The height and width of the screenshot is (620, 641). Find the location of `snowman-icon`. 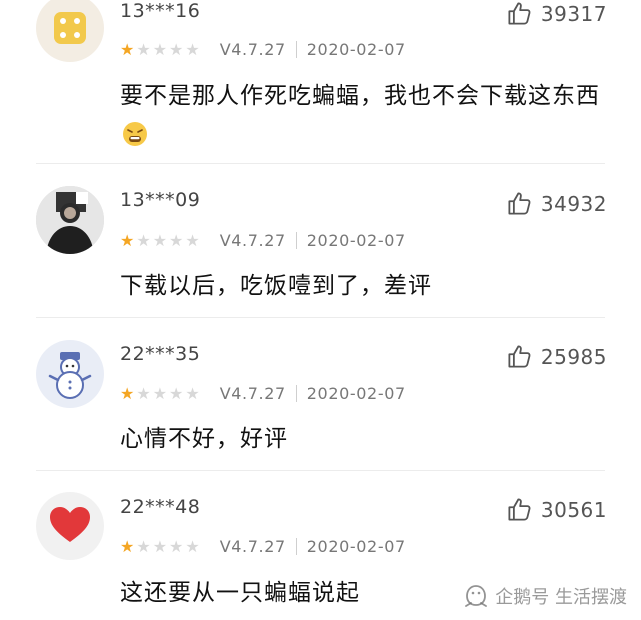

snowman-icon is located at coordinates (70, 375).